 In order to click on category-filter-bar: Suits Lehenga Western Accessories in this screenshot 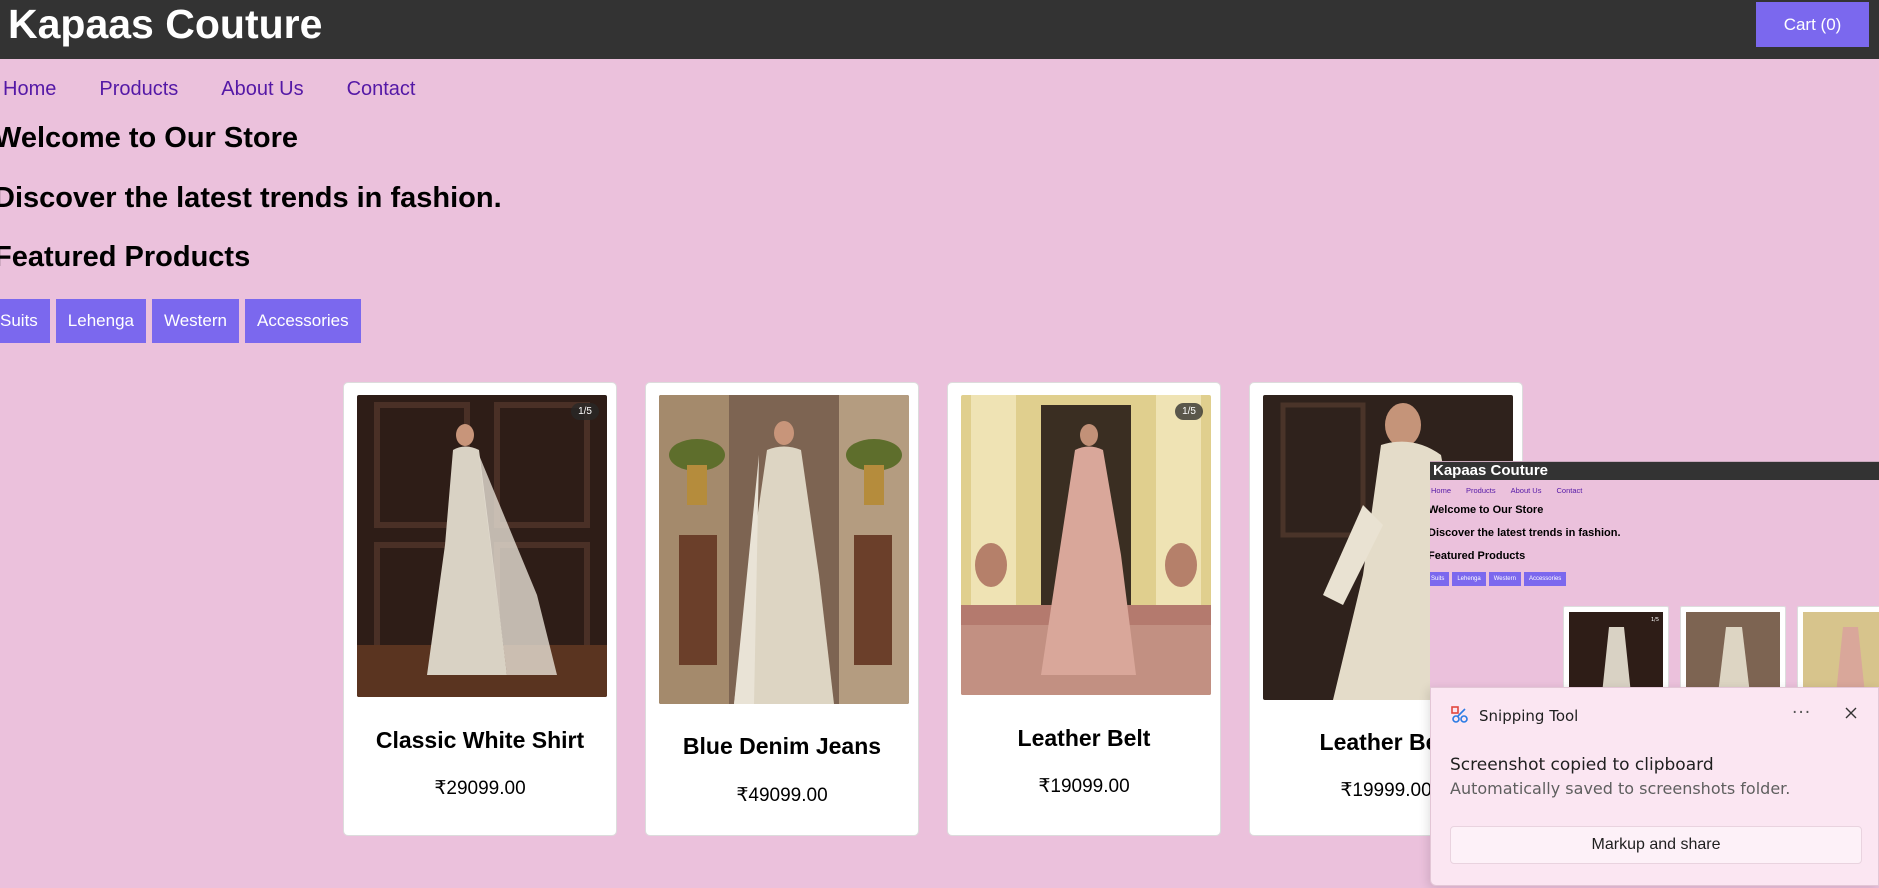, I will do `click(180, 321)`.